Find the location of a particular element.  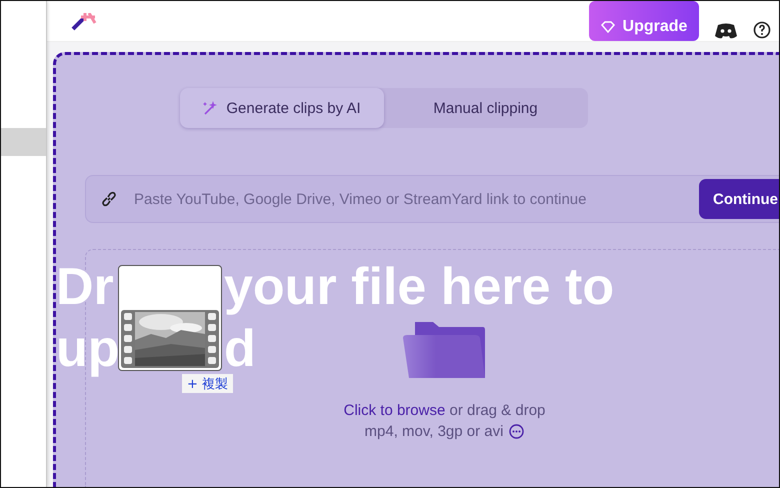

link-field: Paste YouTube, Google Drive, Vimeo or StreamYard link to continue Continue is located at coordinates (432, 199).